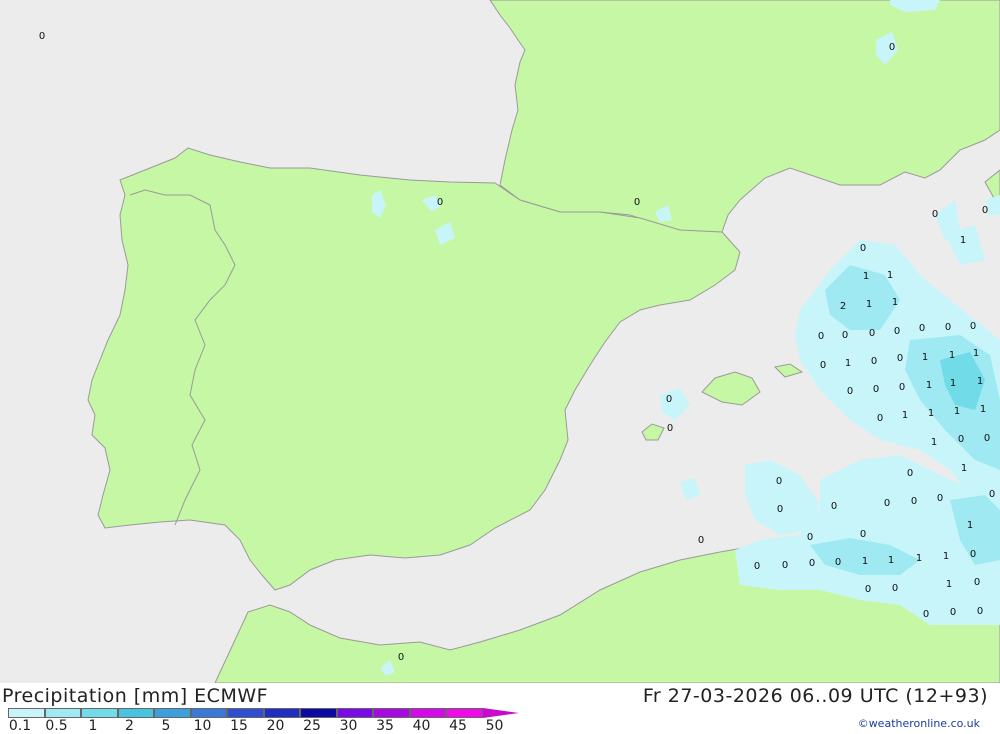  Describe the element at coordinates (239, 726) in the screenshot. I see `legend-tick-label: 15` at that location.